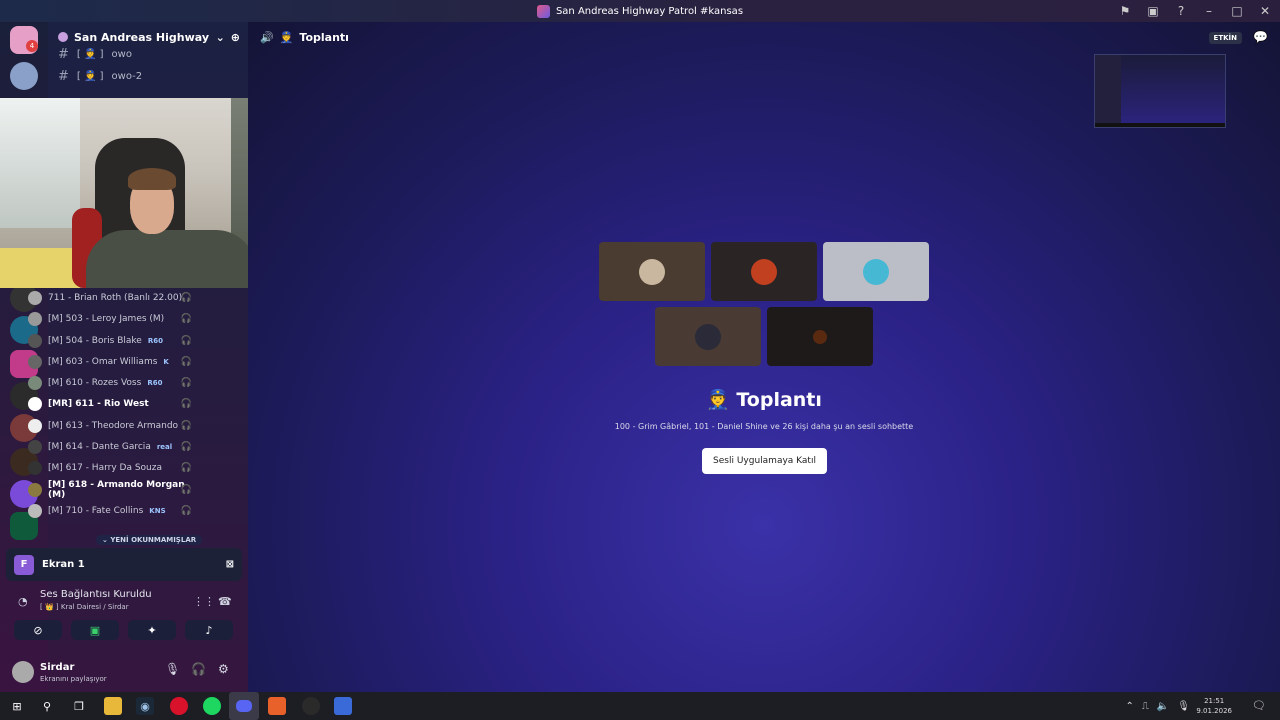  Describe the element at coordinates (113, 382) in the screenshot. I see `voice-member: [M] 610 - Rozes Voss R60 🎧` at that location.